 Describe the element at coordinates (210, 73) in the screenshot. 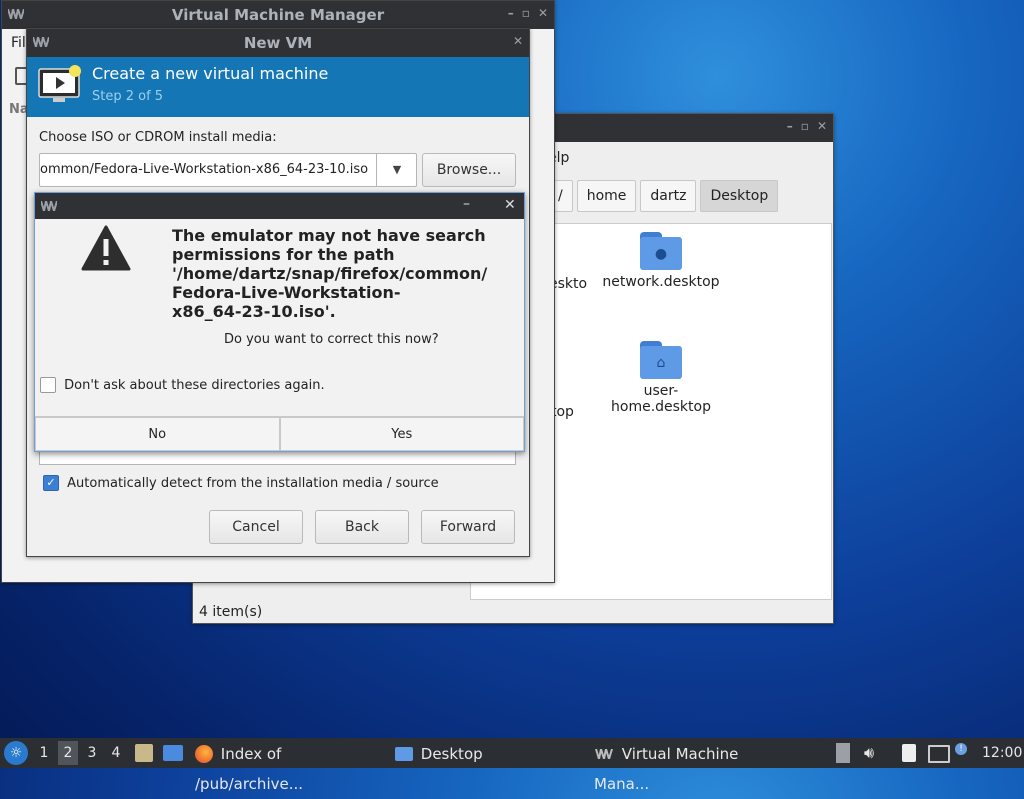

I see `wizard-title: Create a new virtual machine` at that location.